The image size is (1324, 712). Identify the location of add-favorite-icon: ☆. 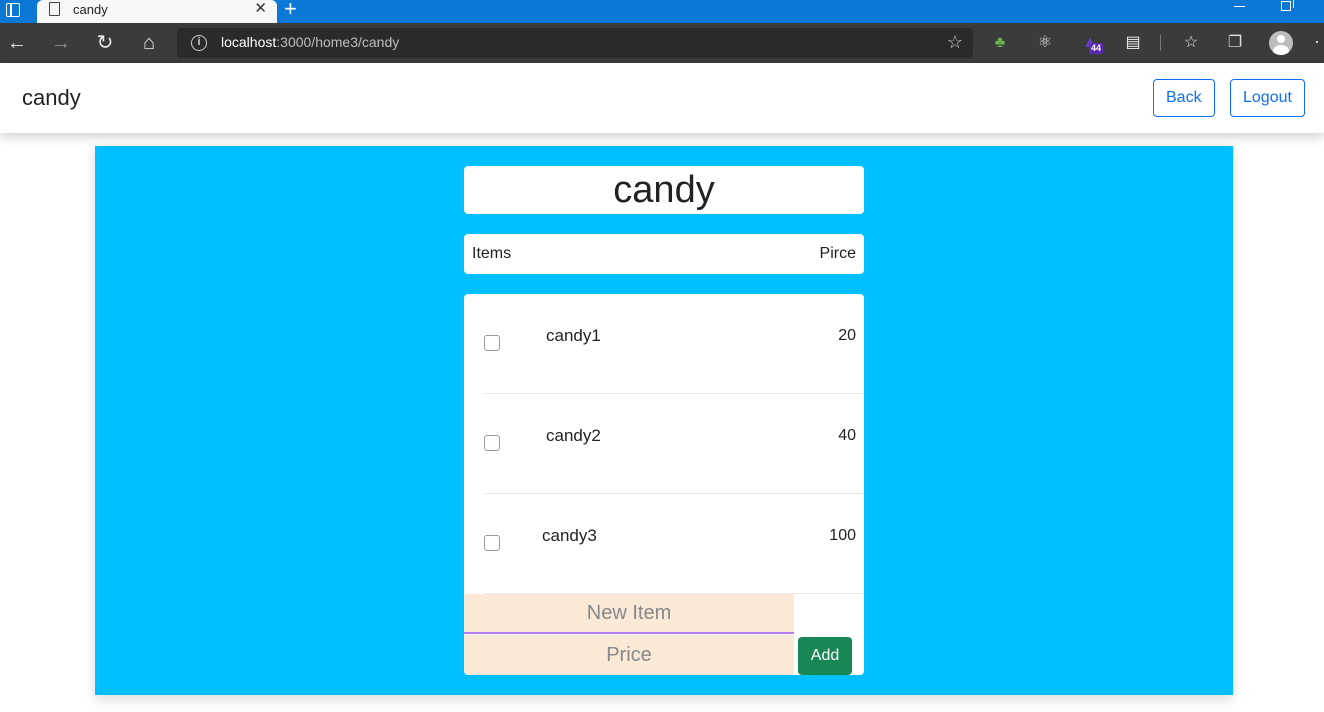
(955, 42).